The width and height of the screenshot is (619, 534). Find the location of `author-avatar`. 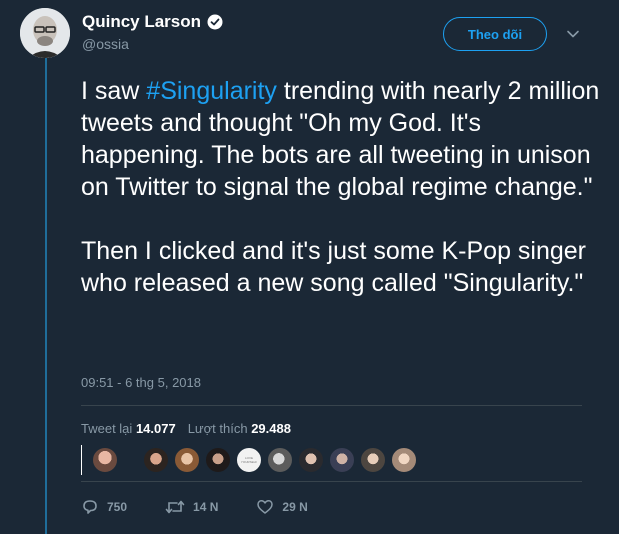

author-avatar is located at coordinates (45, 33).